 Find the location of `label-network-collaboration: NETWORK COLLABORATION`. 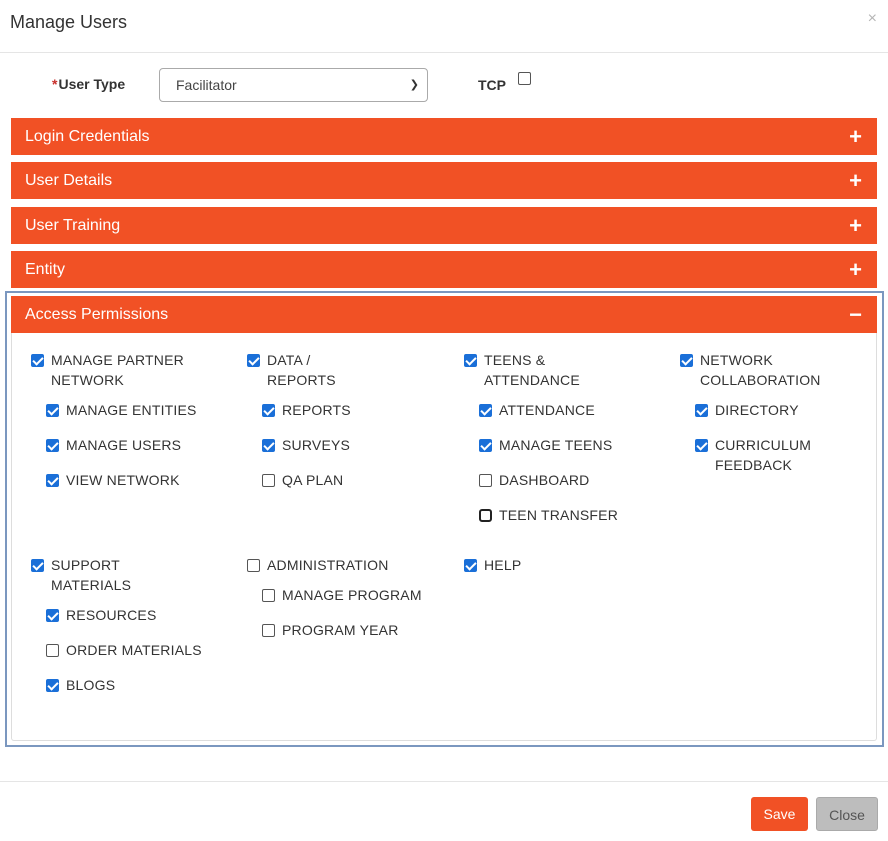

label-network-collaboration: NETWORK COLLABORATION is located at coordinates (760, 370).